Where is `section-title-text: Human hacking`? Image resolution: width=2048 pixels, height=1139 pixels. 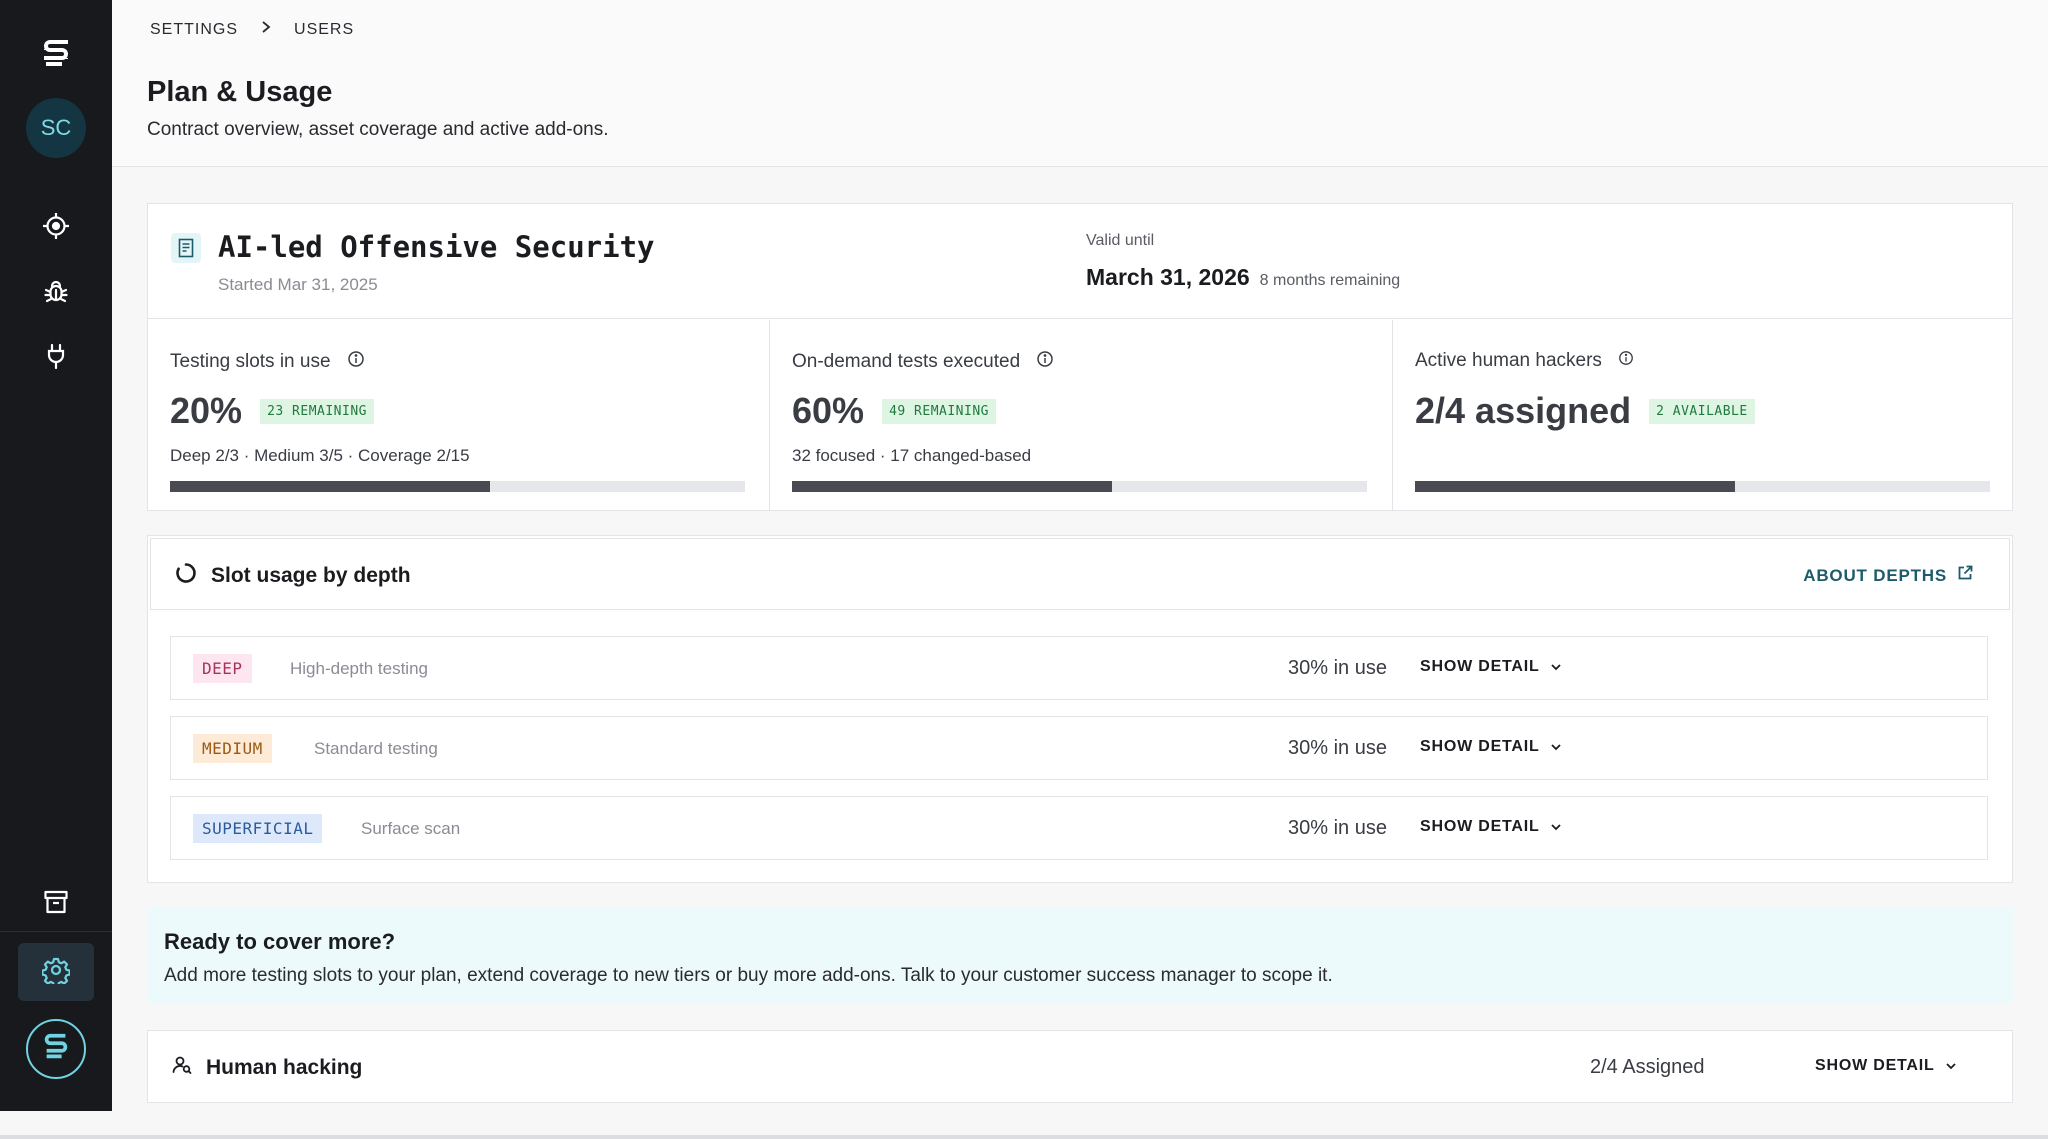
section-title-text: Human hacking is located at coordinates (284, 1067).